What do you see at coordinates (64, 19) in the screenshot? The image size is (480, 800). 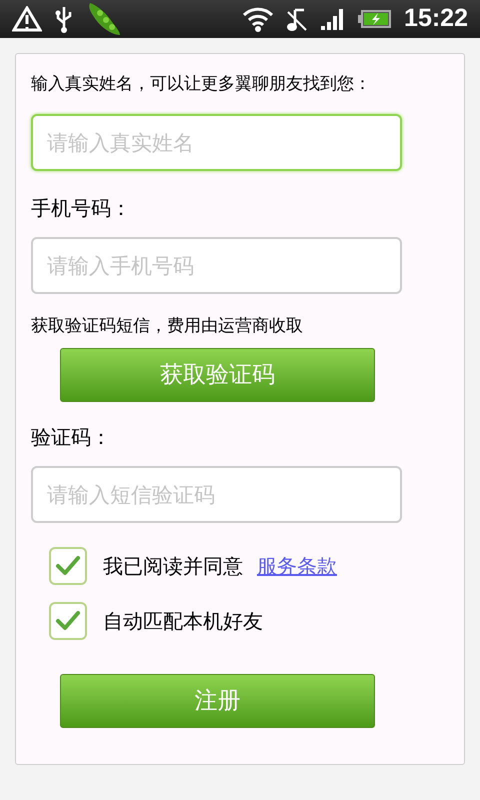 I see `usb-icon` at bounding box center [64, 19].